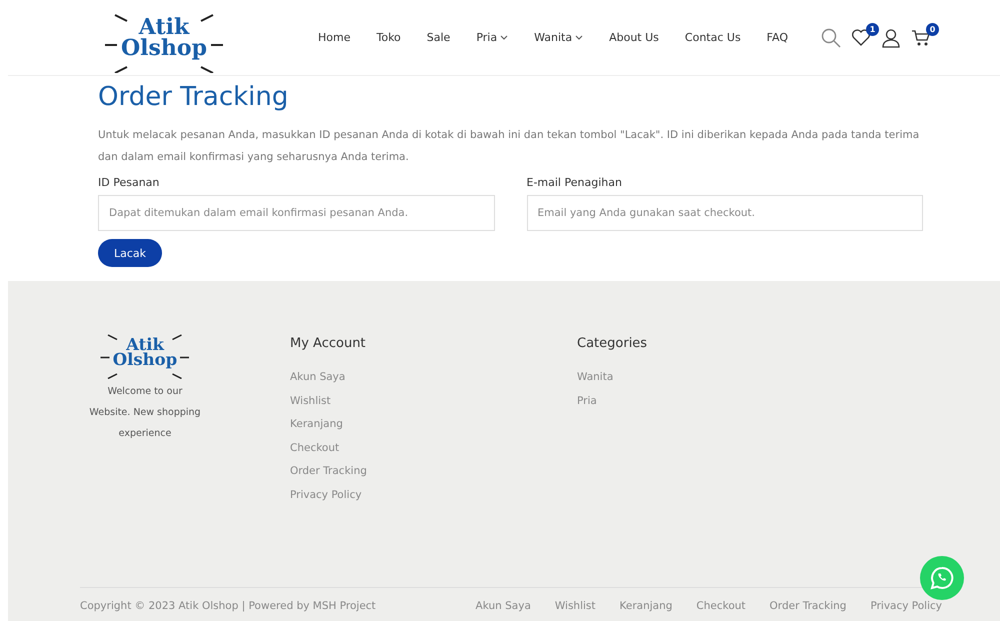 This screenshot has height=621, width=1000. What do you see at coordinates (724, 213) in the screenshot?
I see `input-field: Email yang Anda gunakan saat checkout.` at bounding box center [724, 213].